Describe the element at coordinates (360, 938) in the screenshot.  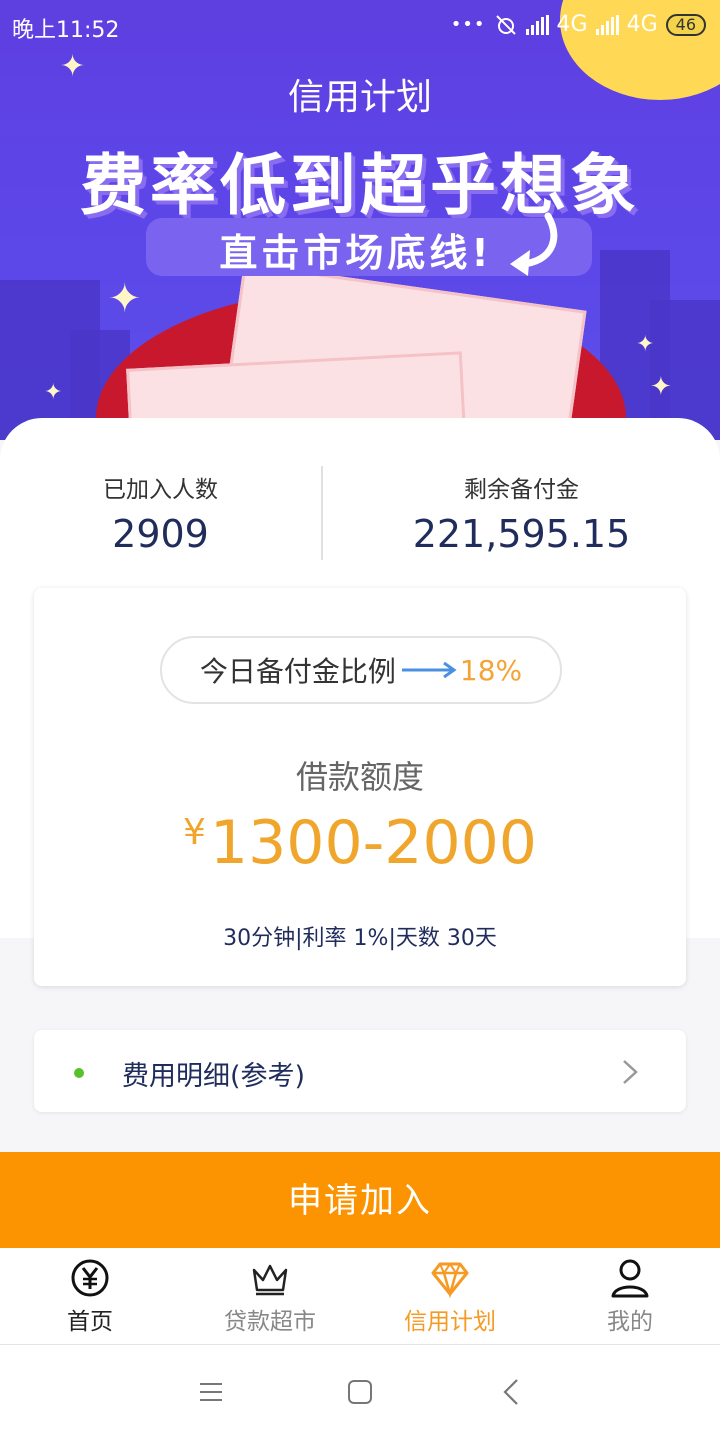
I see `loan-terms: 30分钟|利率 1%|天数 30天` at that location.